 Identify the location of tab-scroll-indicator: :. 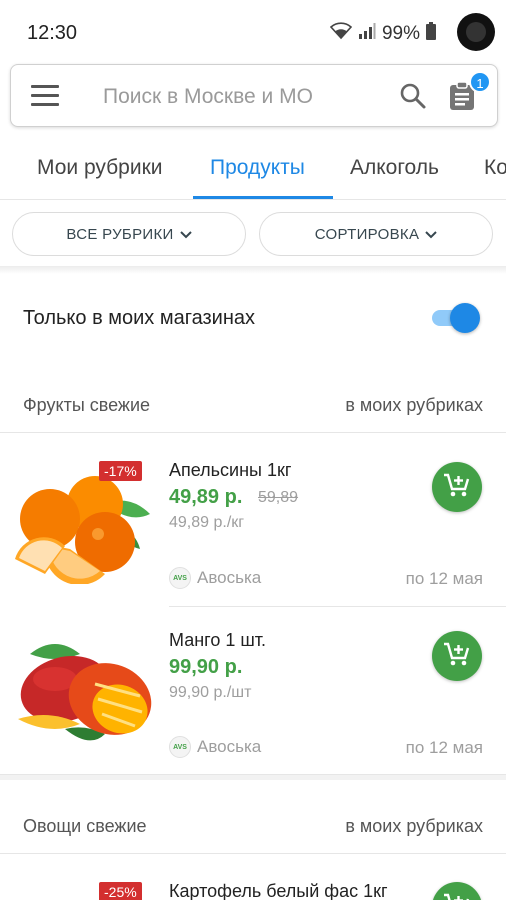
(1, 168).